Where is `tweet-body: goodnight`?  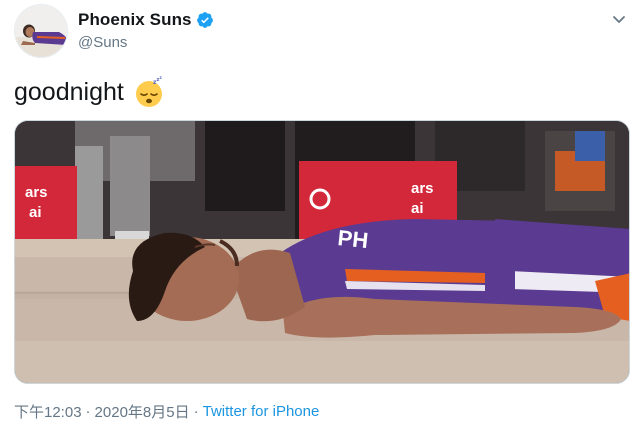
tweet-body: goodnight is located at coordinates (69, 91).